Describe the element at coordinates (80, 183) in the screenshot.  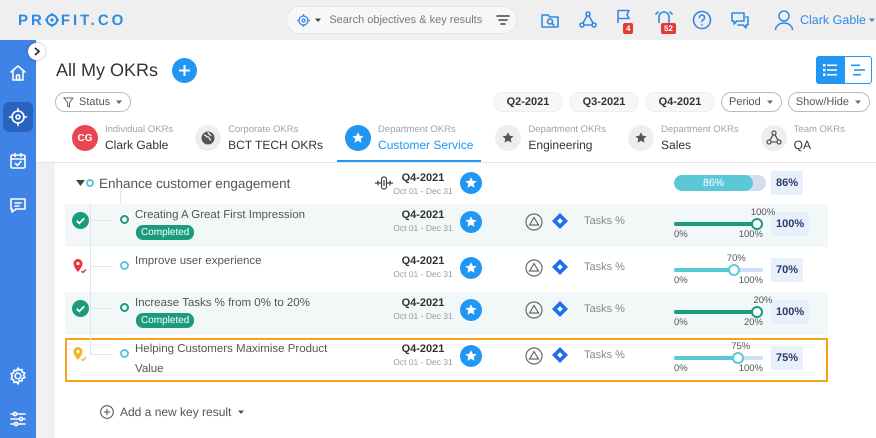
I see `caret-down-icon` at that location.